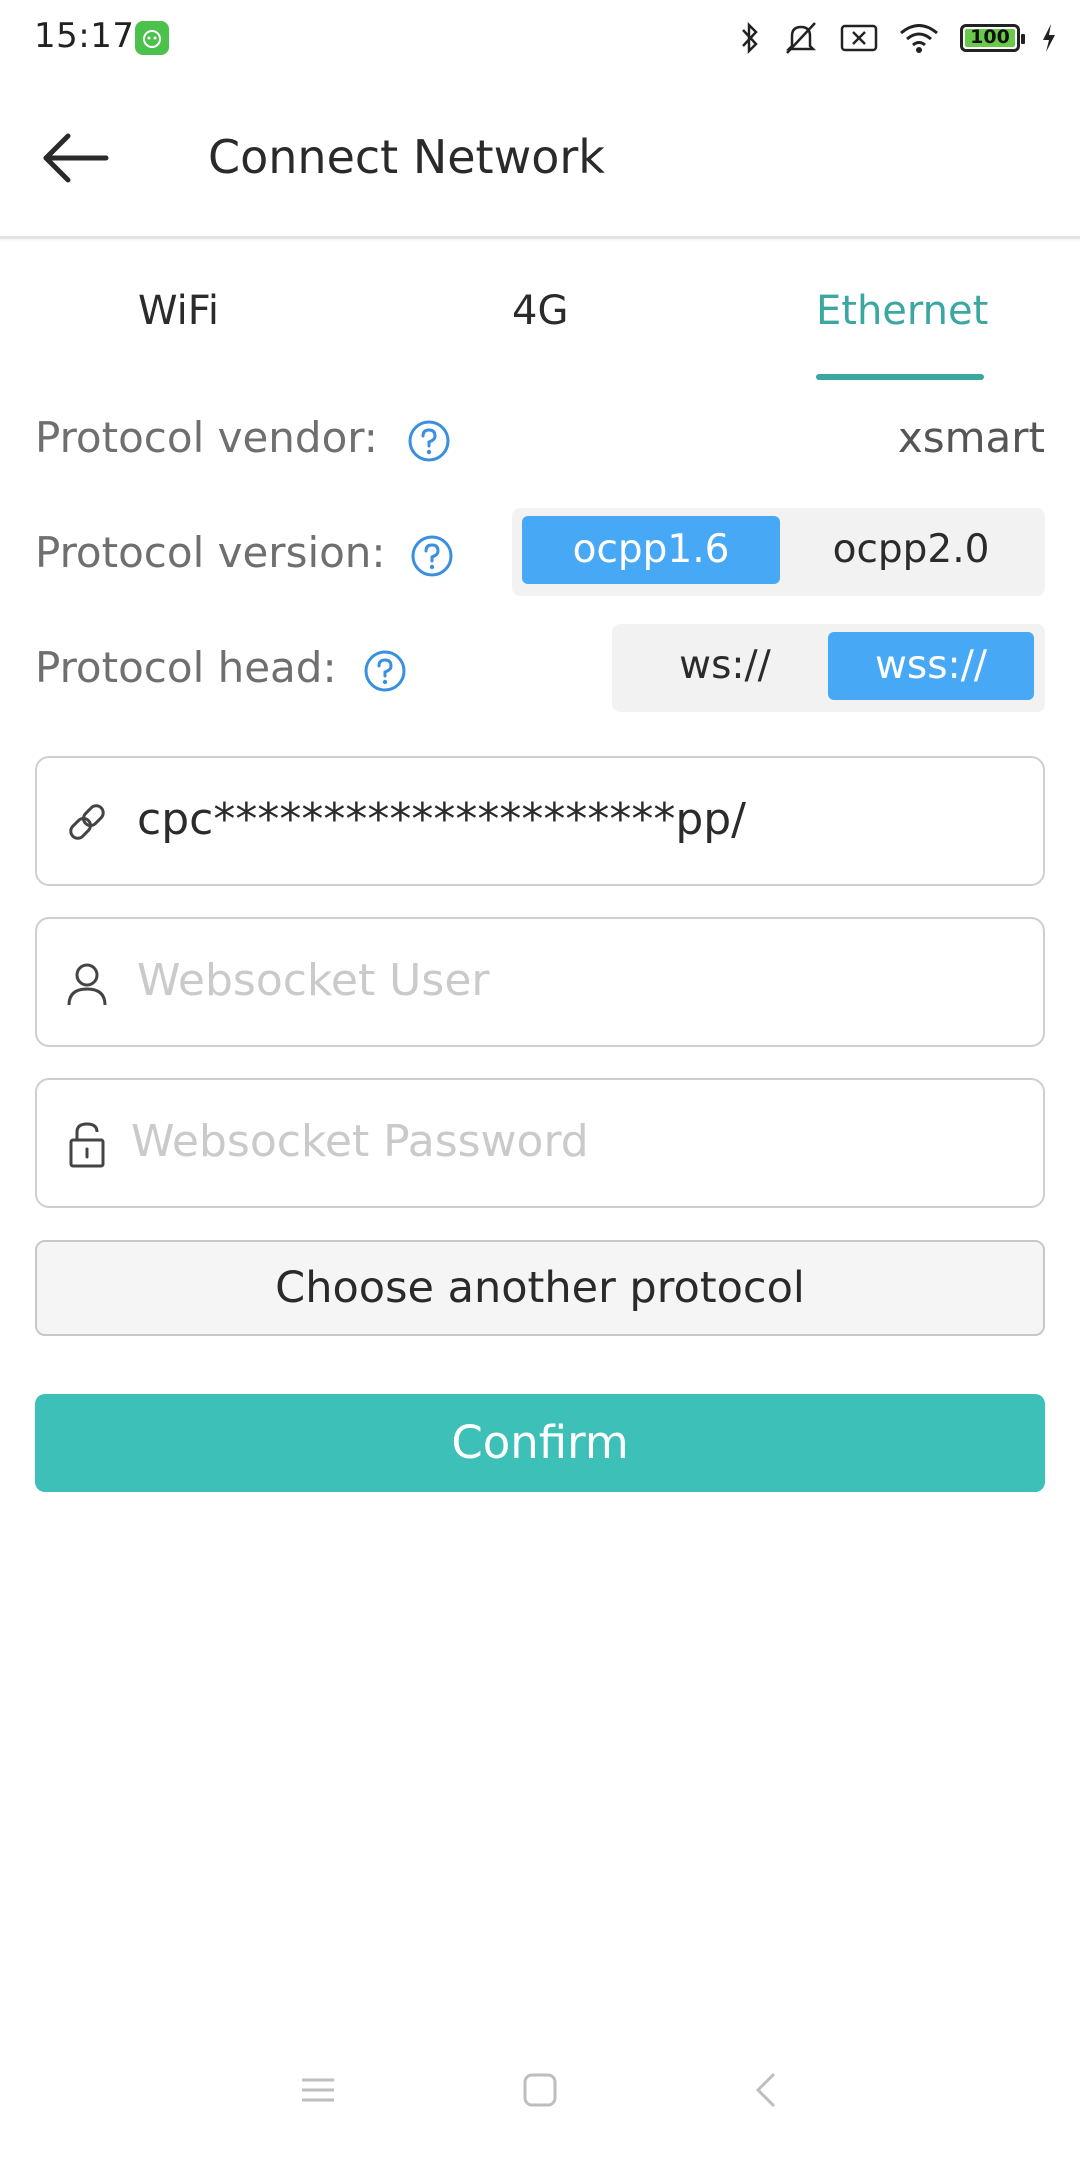  I want to click on active-tab-indicator, so click(900, 377).